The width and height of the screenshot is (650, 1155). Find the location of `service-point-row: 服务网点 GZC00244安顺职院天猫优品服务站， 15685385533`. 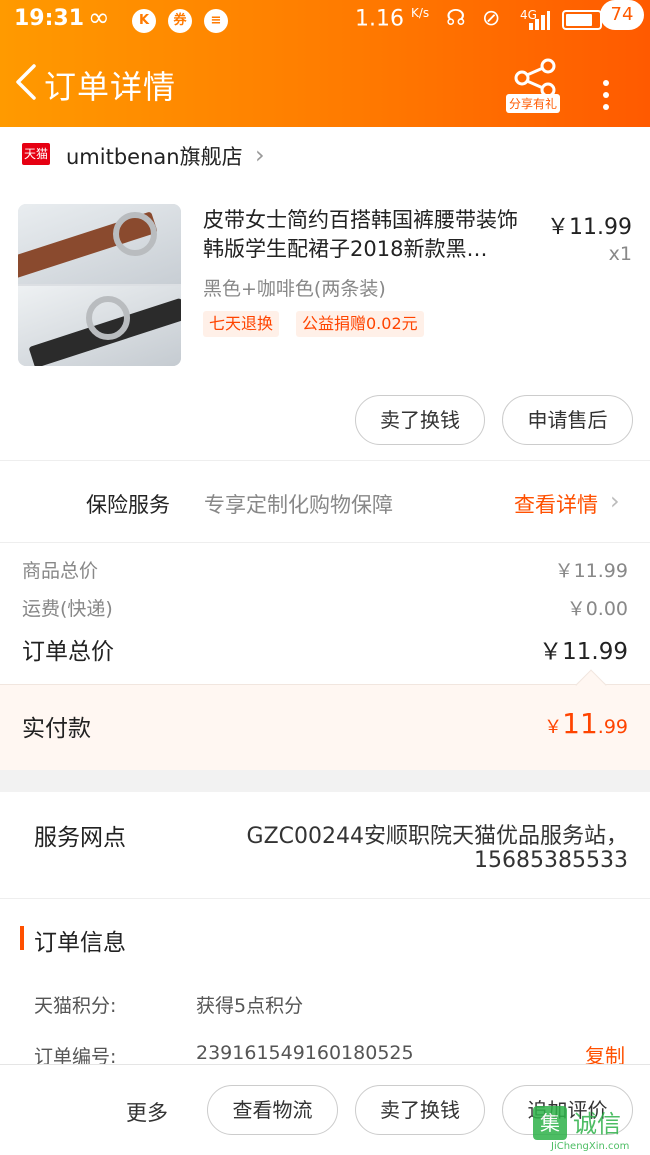

service-point-row: 服务网点 GZC00244安顺职院天猫优品服务站， 15685385533 is located at coordinates (325, 845).